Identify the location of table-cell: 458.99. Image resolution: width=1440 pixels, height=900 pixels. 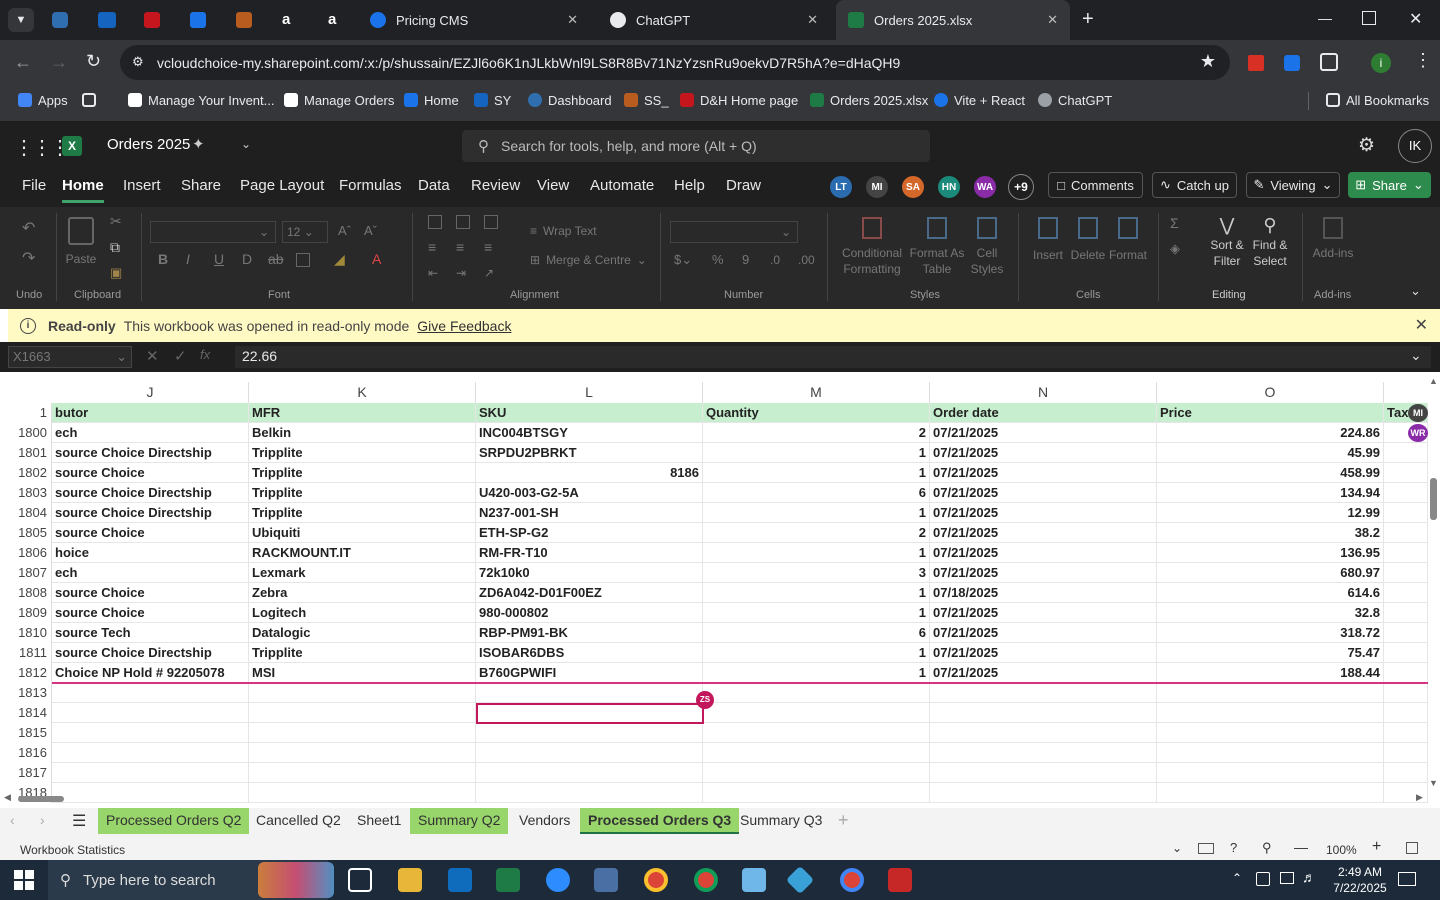
(1270, 473).